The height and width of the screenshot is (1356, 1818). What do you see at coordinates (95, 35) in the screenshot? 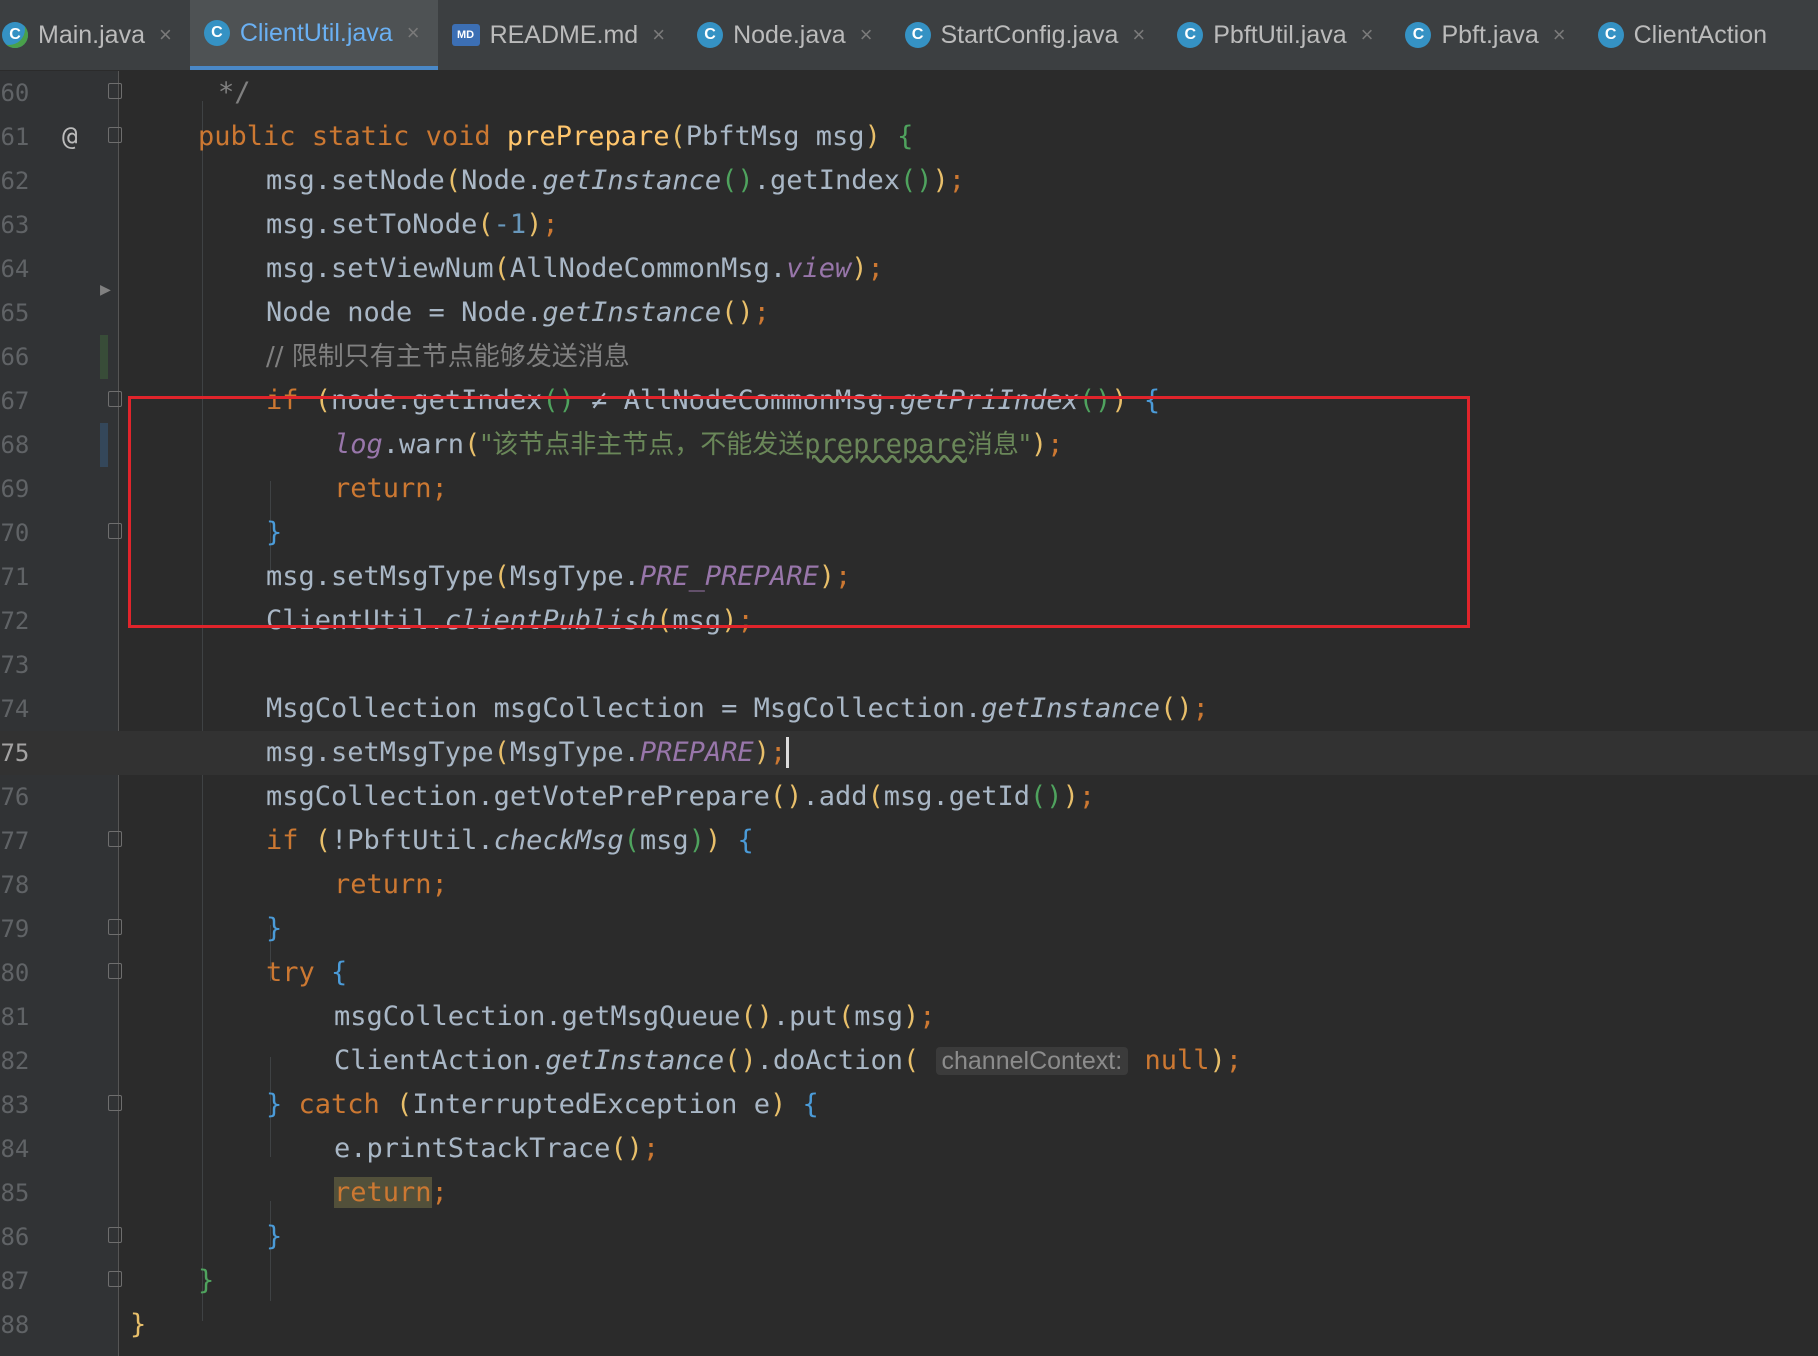
I see `tab-main-java: C Main.java ×` at bounding box center [95, 35].